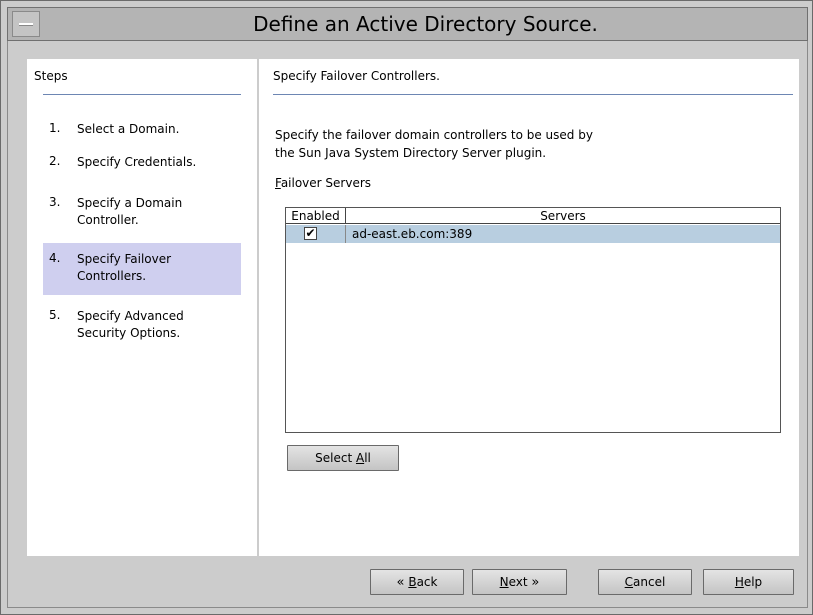  I want to click on window-menu-icon, so click(26, 24).